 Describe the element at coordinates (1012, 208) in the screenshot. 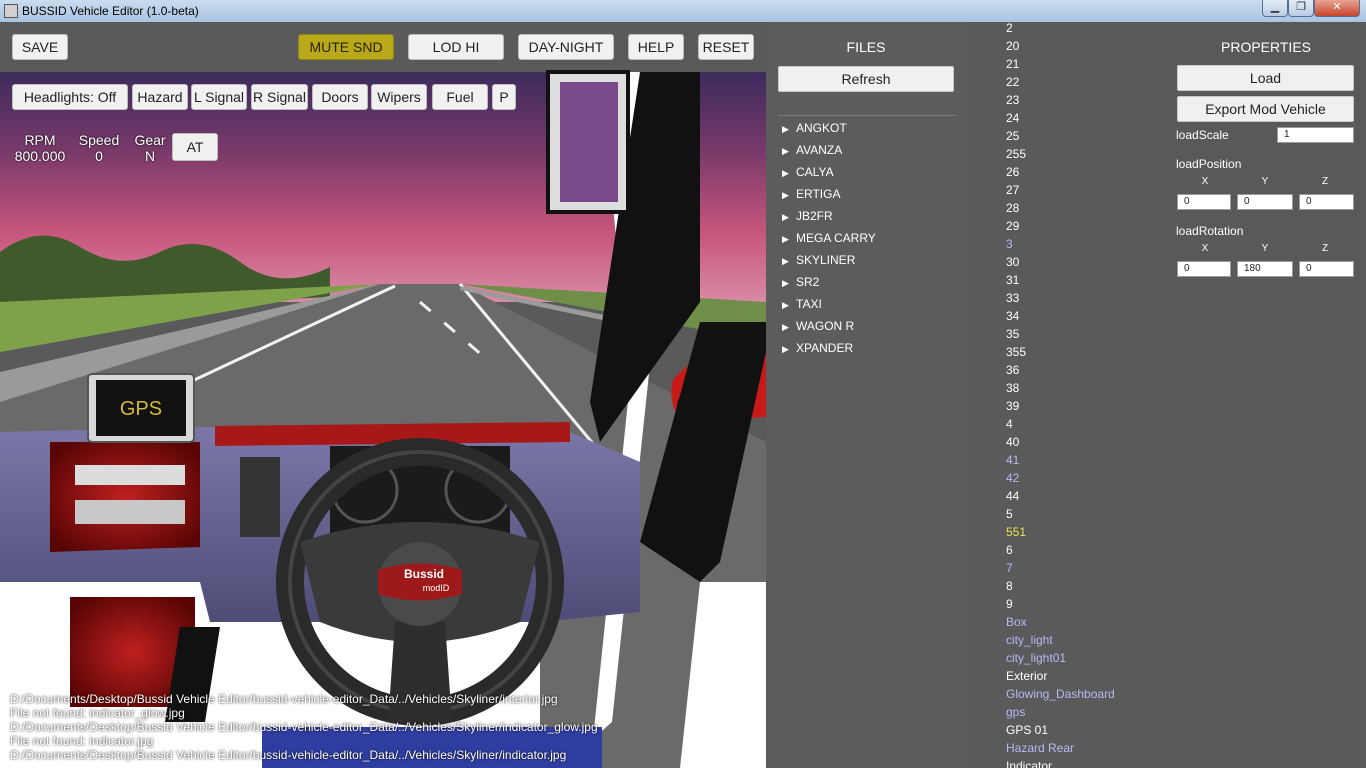

I see `part-item: 28` at that location.